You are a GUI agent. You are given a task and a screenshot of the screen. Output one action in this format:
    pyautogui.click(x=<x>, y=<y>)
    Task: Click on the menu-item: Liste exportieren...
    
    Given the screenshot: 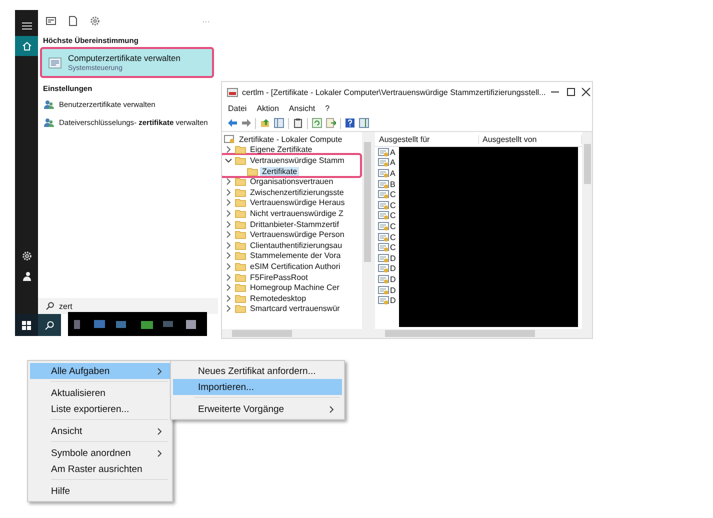 What is the action you would take?
    pyautogui.click(x=100, y=409)
    